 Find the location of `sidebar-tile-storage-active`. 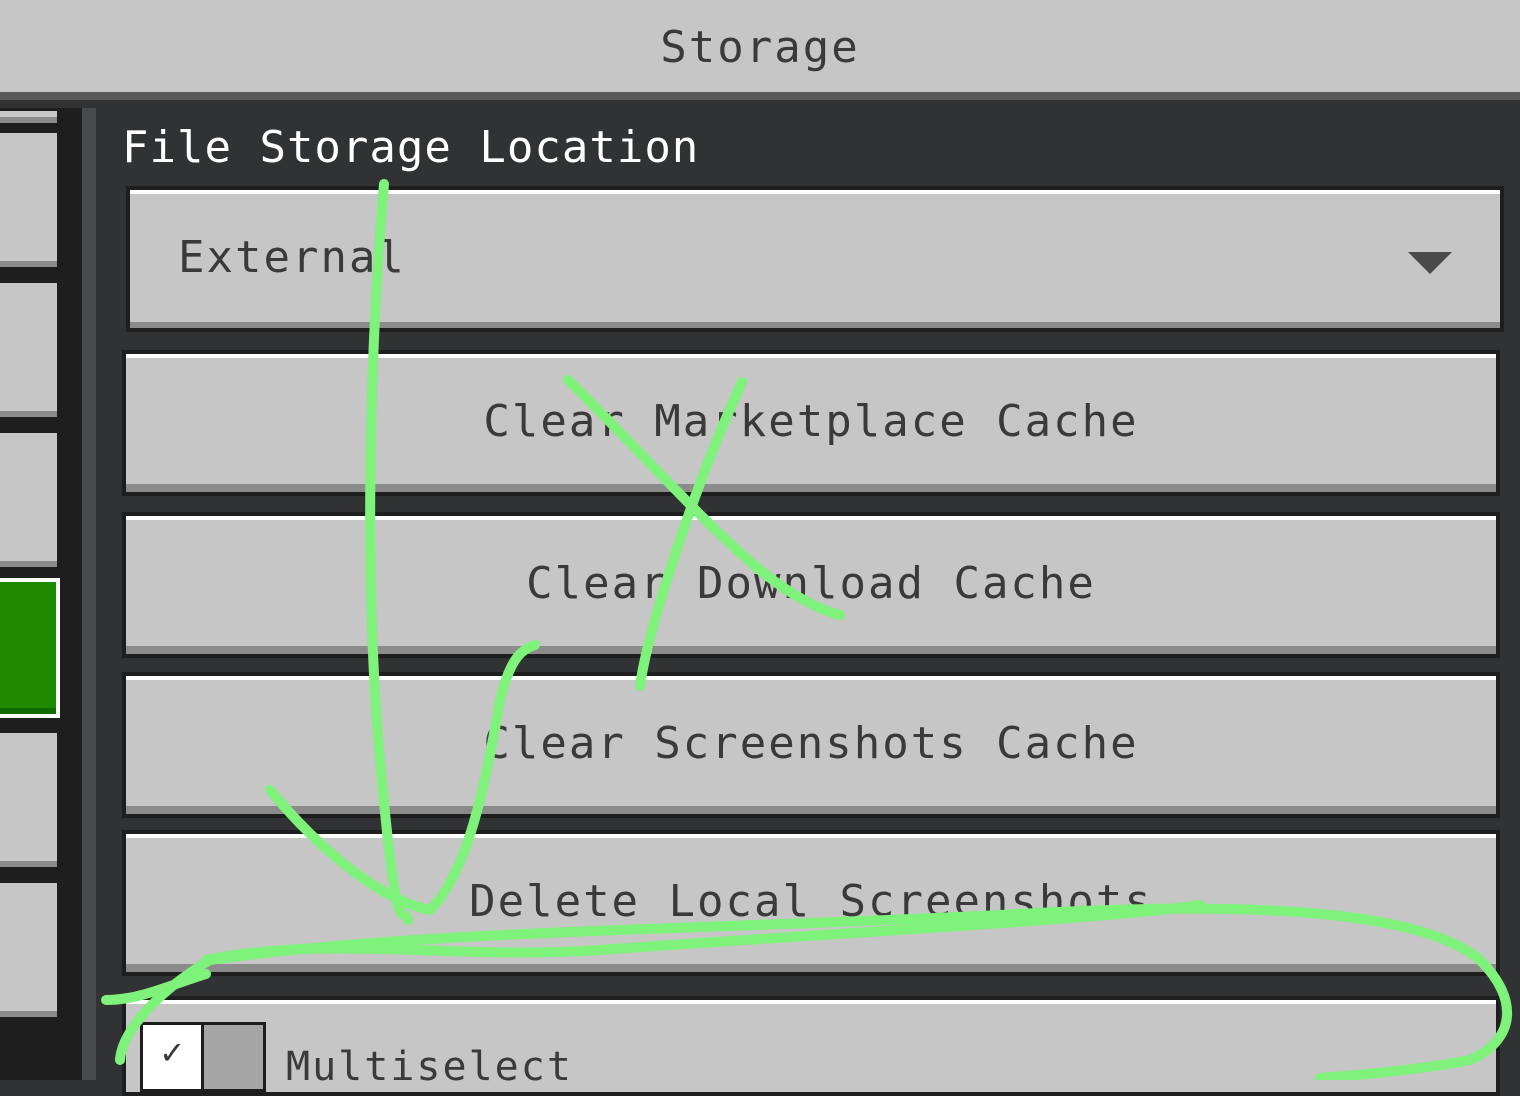

sidebar-tile-storage-active is located at coordinates (30, 648).